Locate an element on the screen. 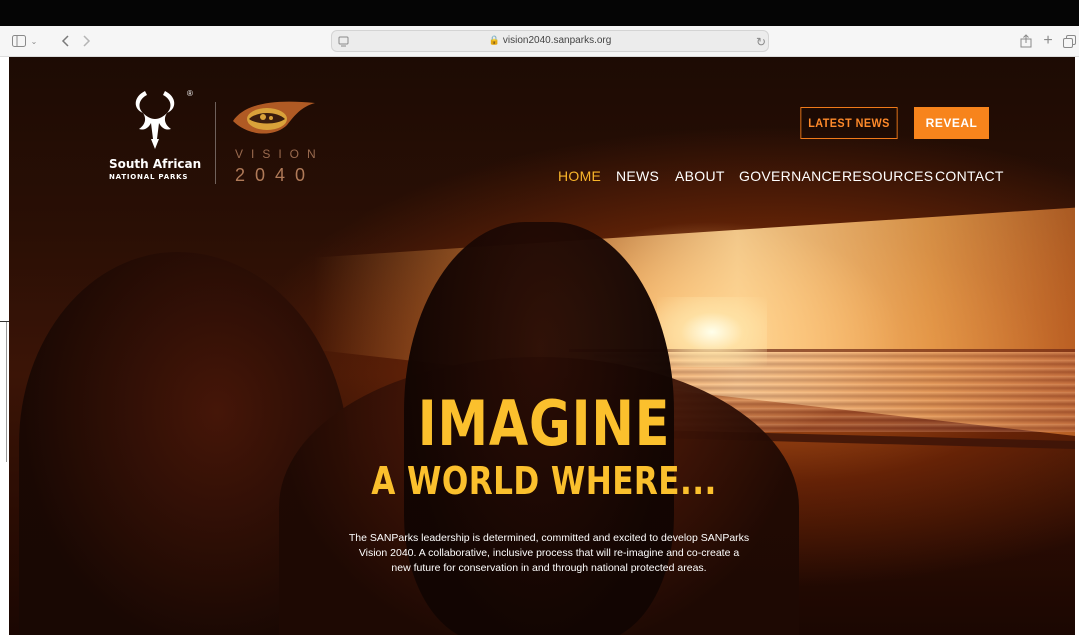  nav-home: HOME is located at coordinates (579, 177).